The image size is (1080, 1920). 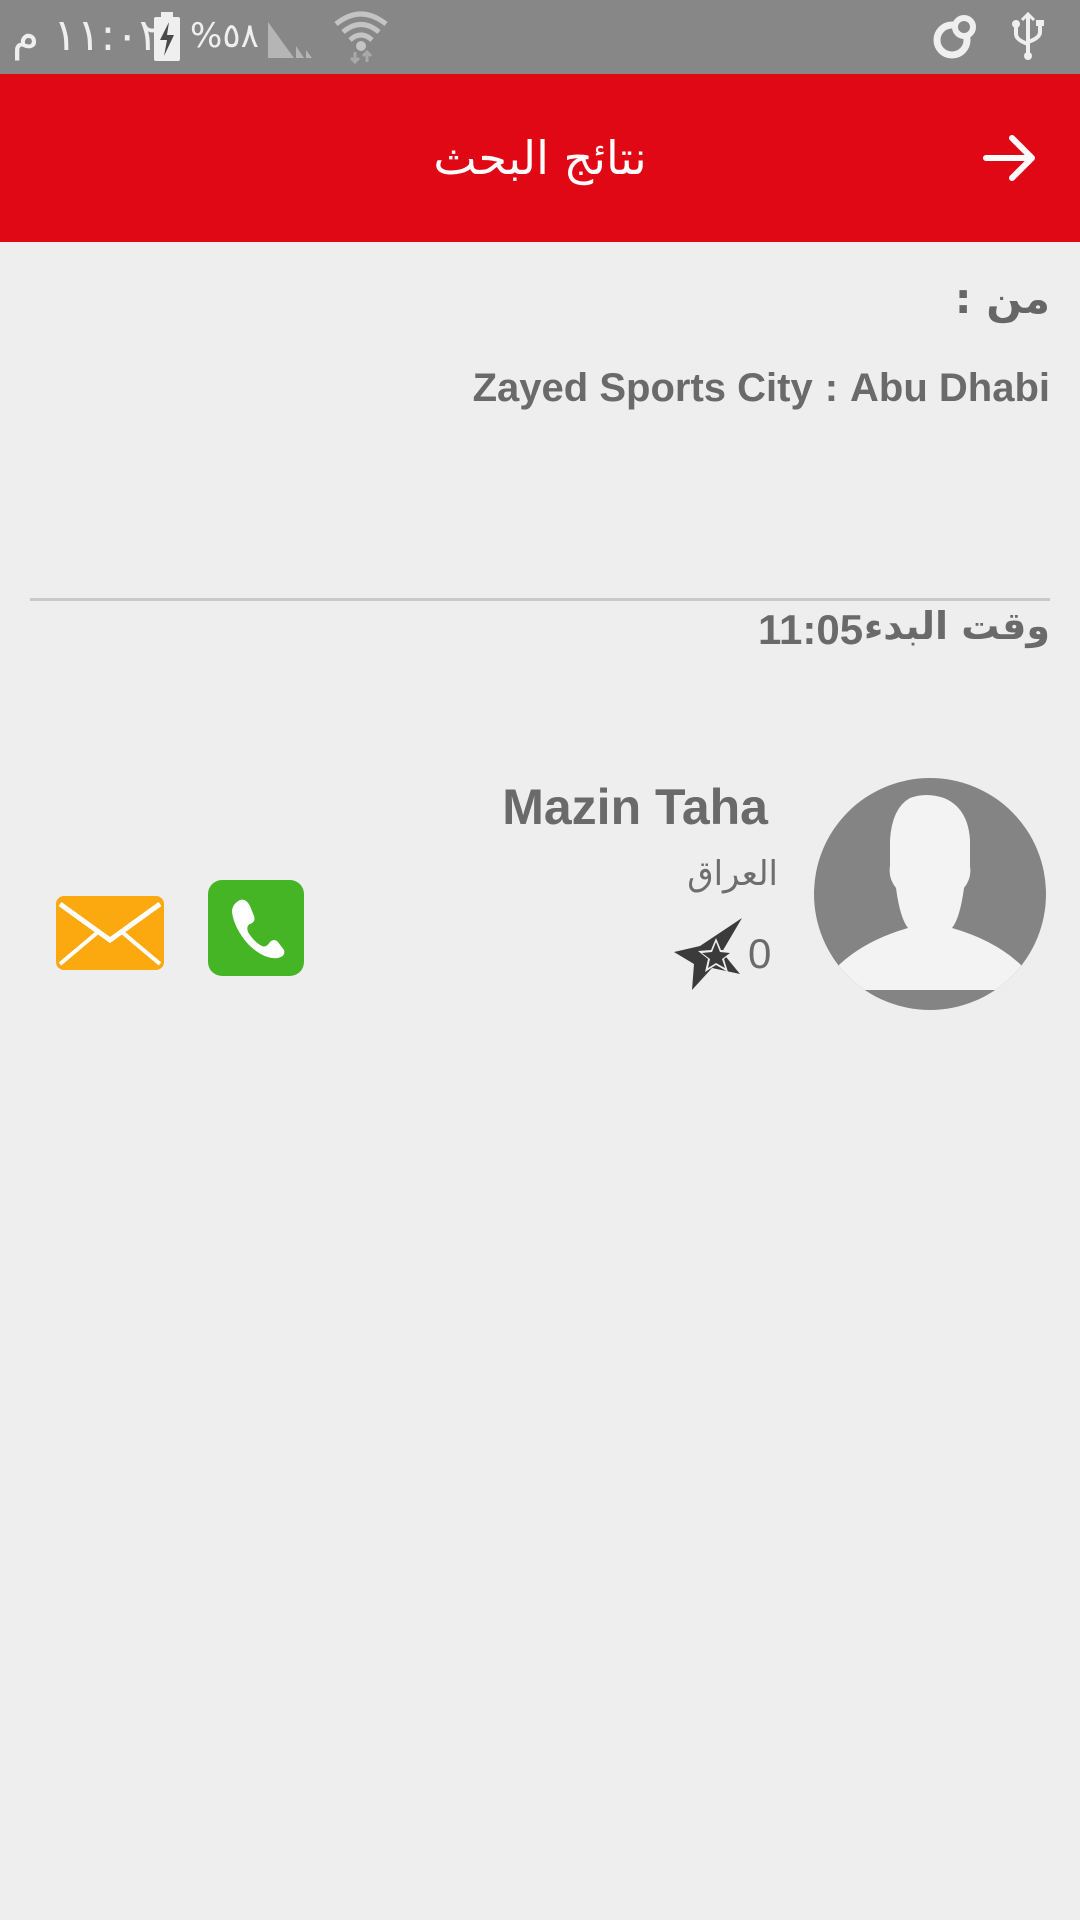 I want to click on avatar, so click(x=930, y=894).